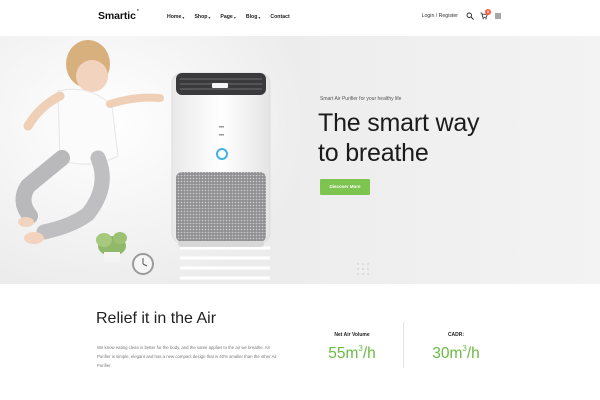 The width and height of the screenshot is (600, 400). I want to click on discover-more-button: Discover More, so click(345, 187).